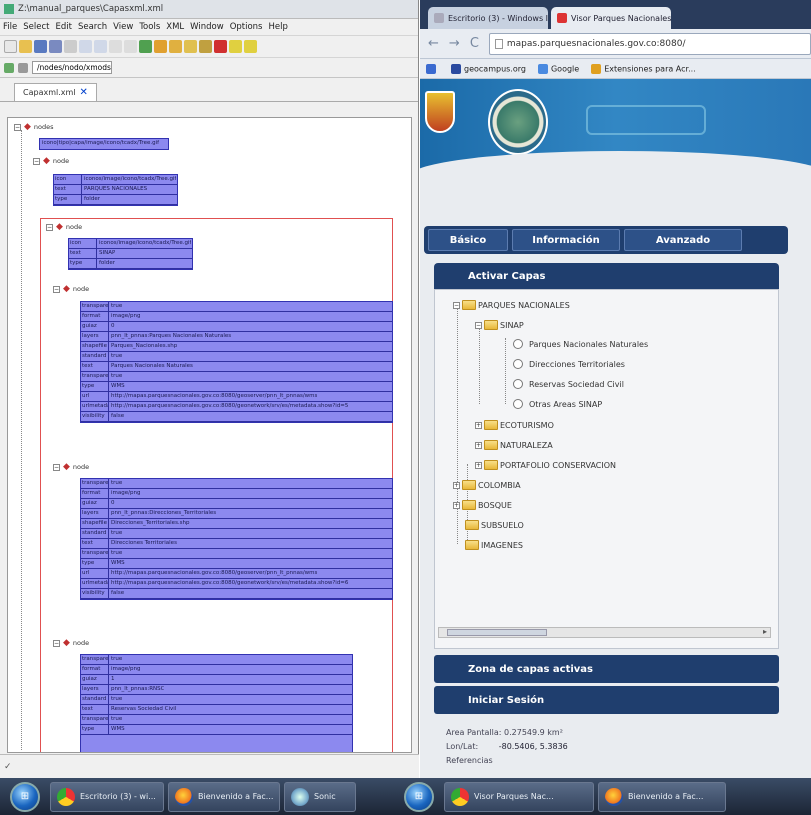 This screenshot has width=811, height=815. What do you see at coordinates (25, 46) in the screenshot?
I see `open-folder-icon` at bounding box center [25, 46].